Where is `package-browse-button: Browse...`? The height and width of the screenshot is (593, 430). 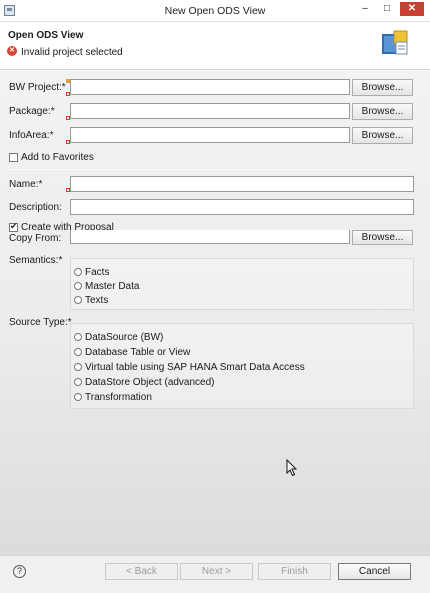 package-browse-button: Browse... is located at coordinates (382, 111).